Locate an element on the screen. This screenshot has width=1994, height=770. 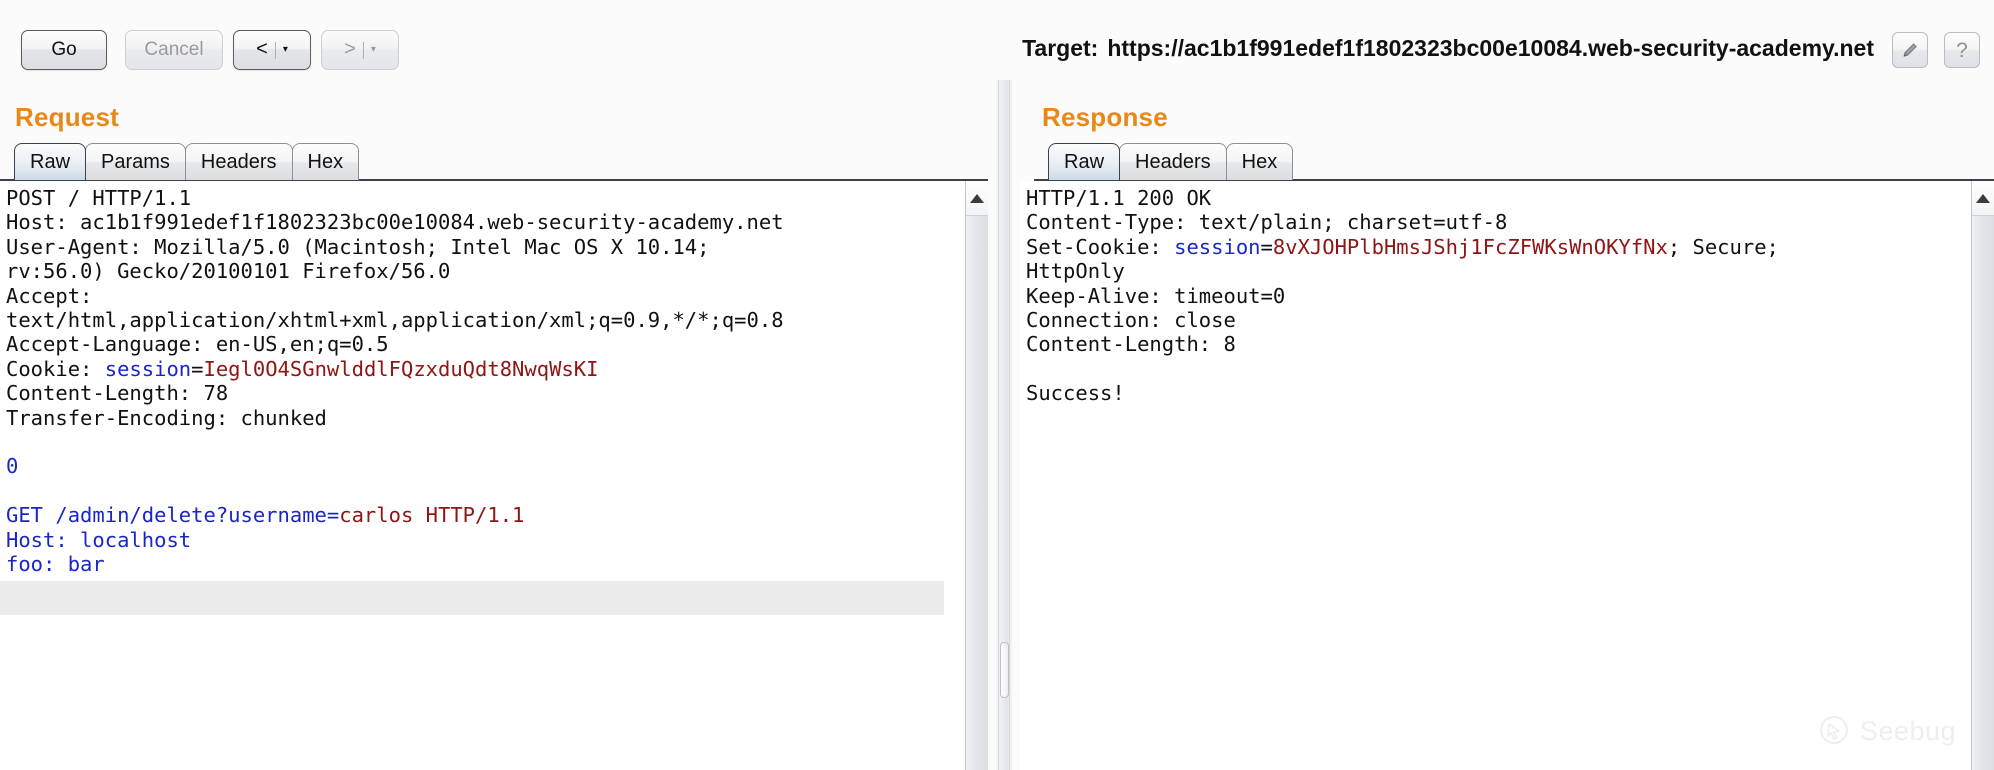
go-button-label: Go is located at coordinates (64, 49).